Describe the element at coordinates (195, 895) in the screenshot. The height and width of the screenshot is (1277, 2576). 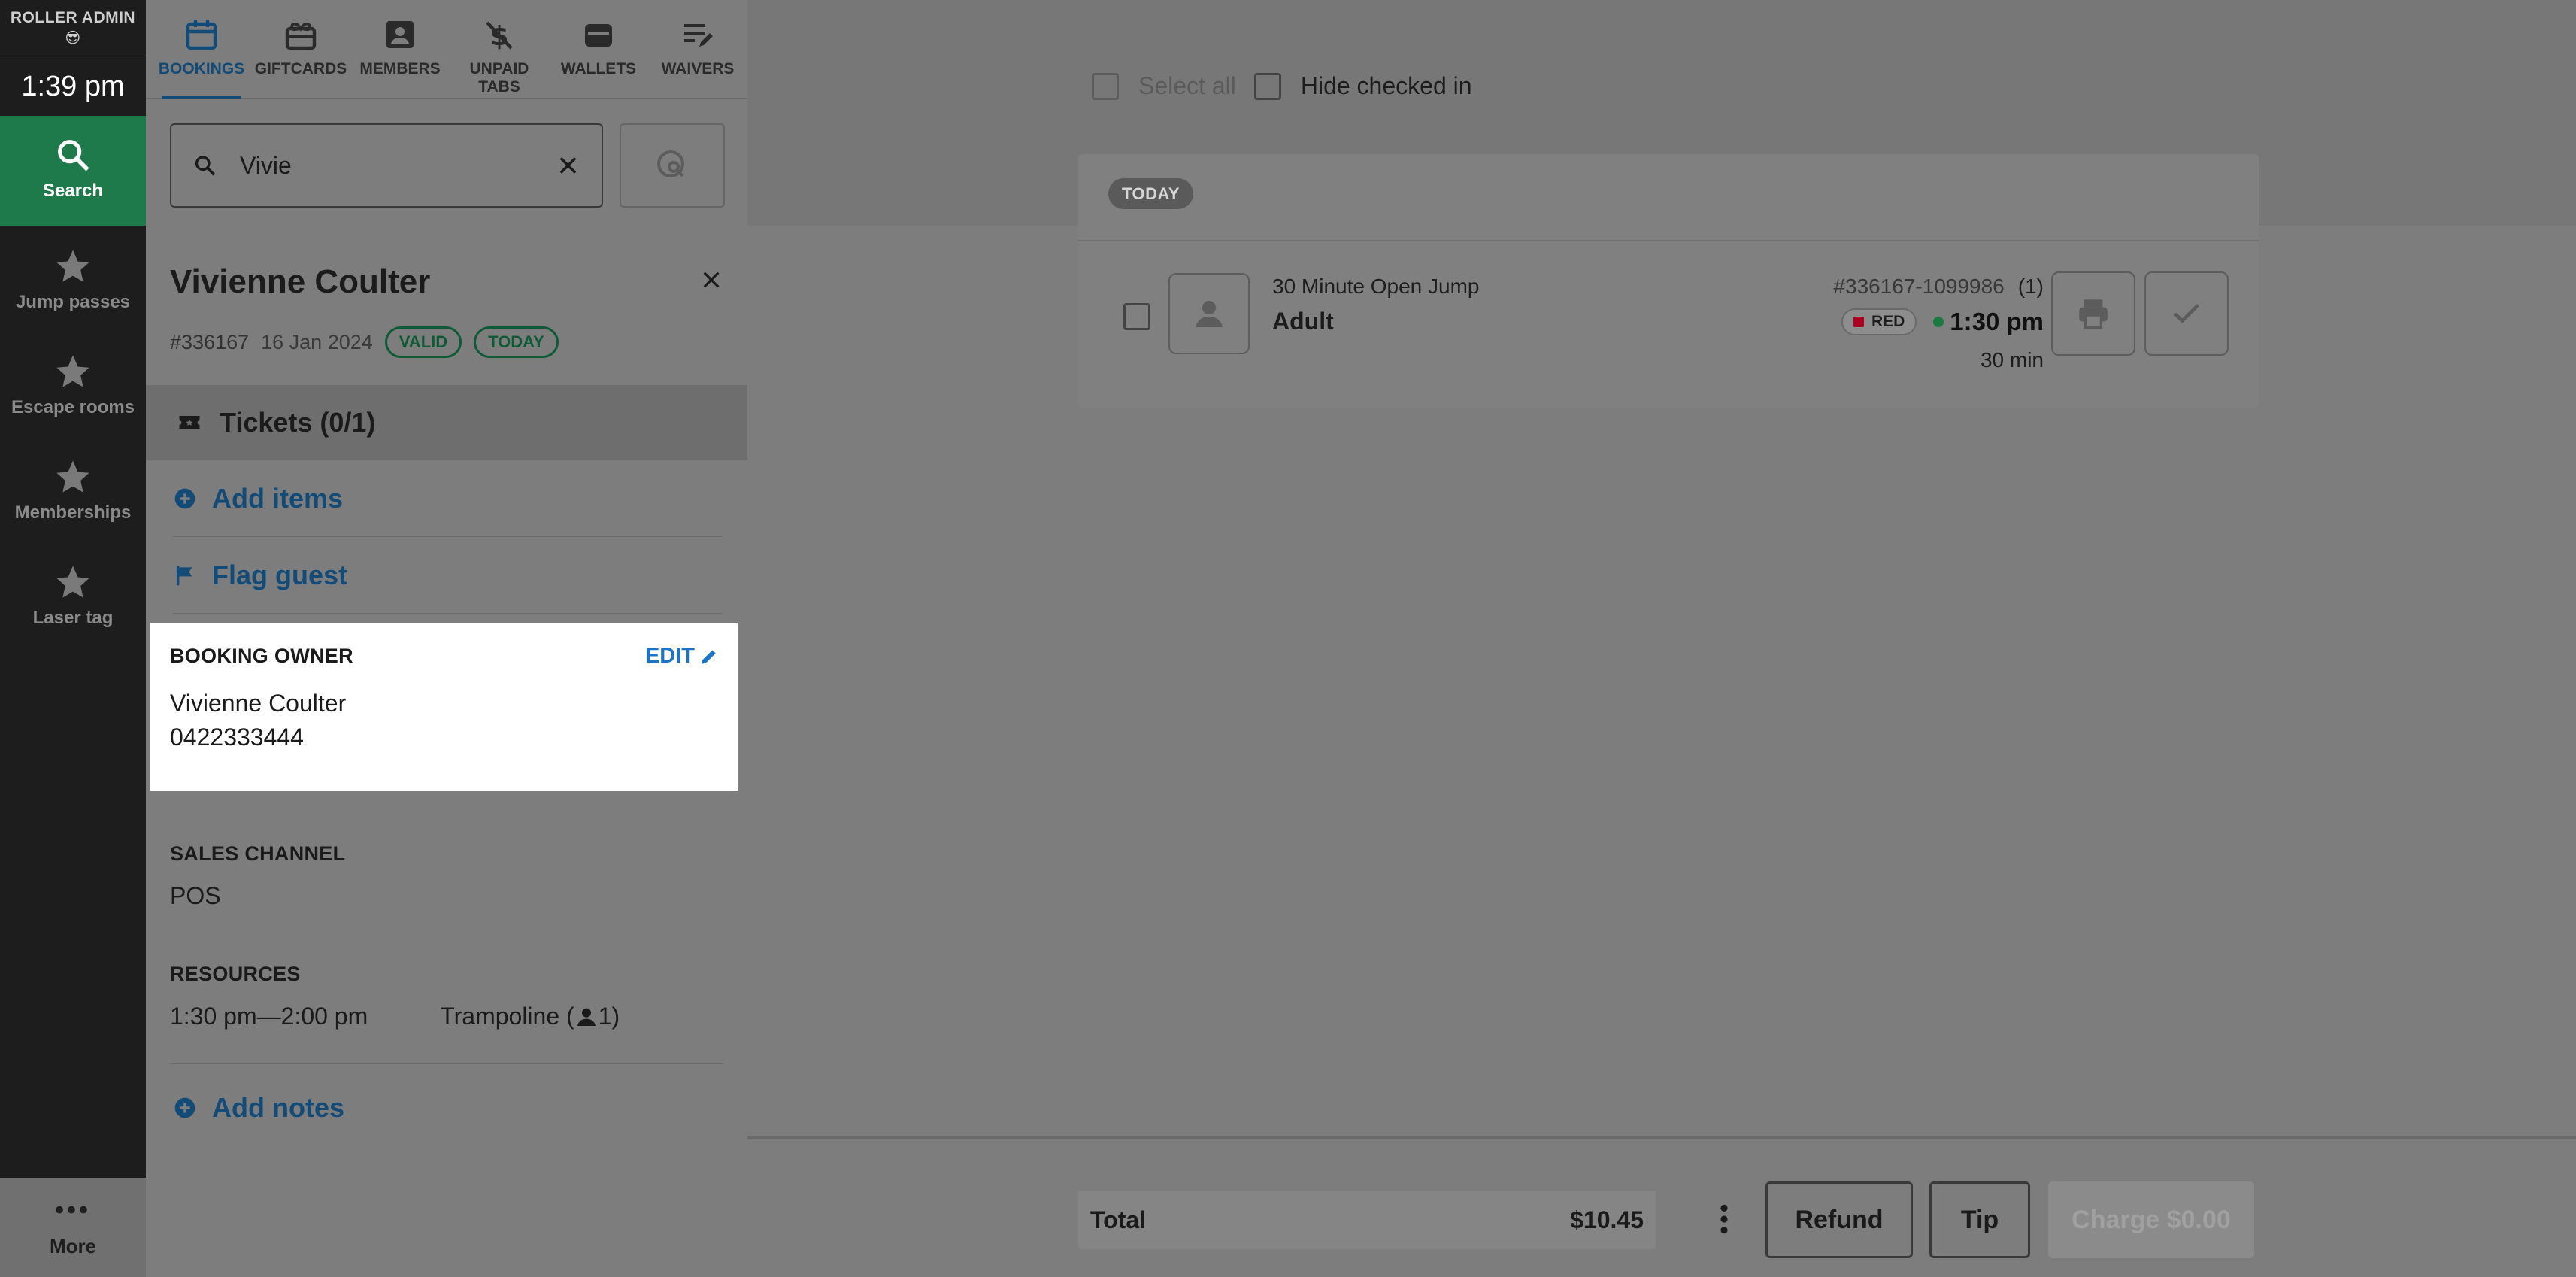
I see `sales-channel-value: POS` at that location.